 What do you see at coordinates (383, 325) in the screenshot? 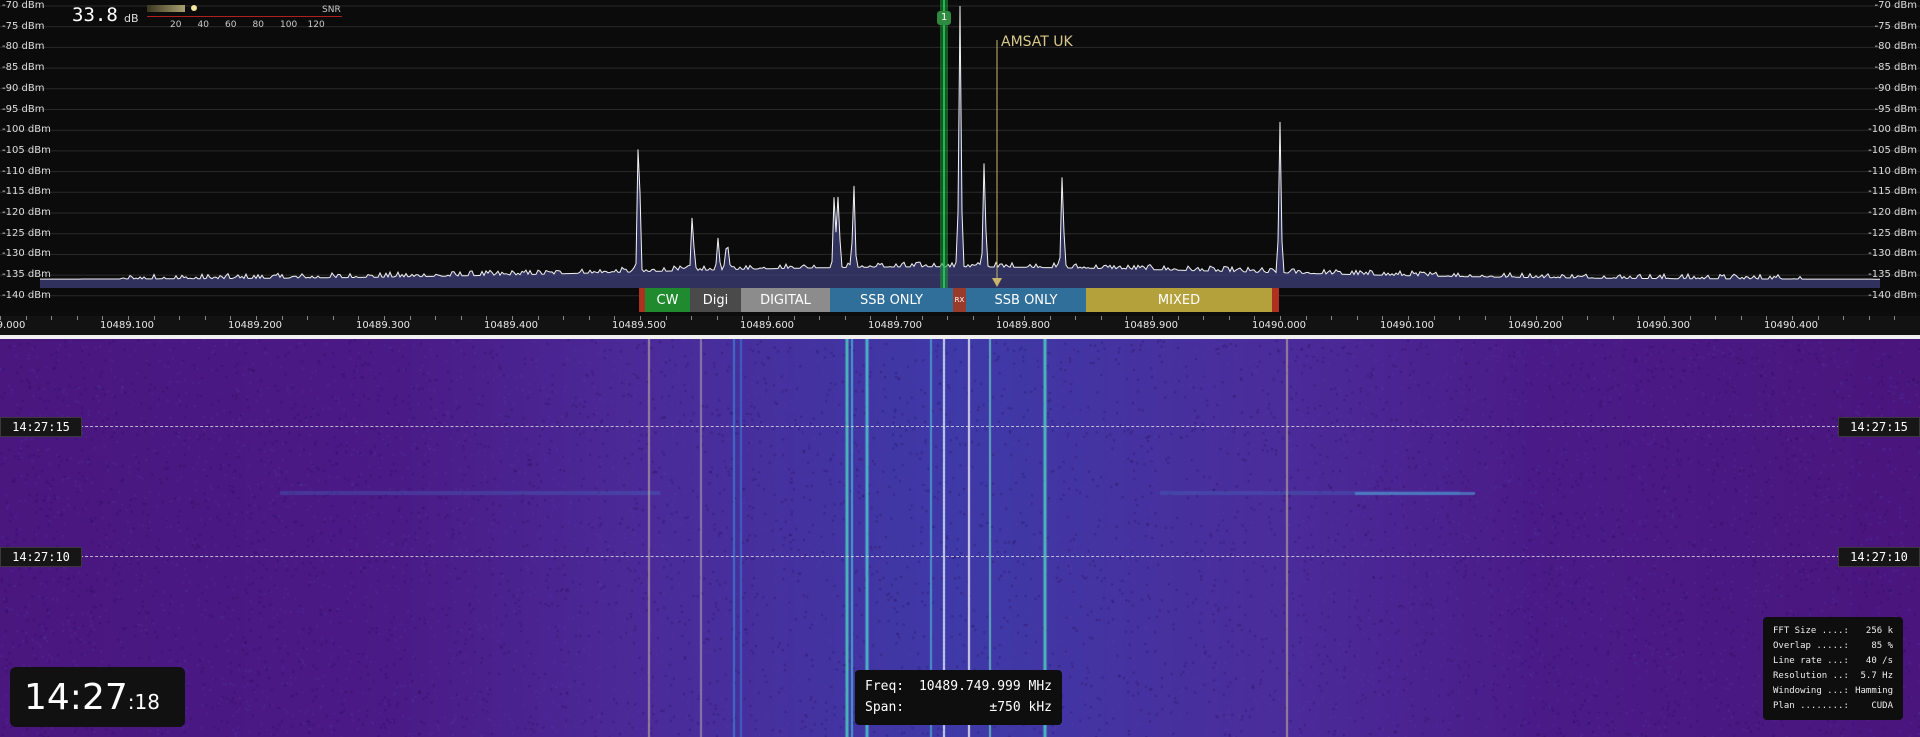
I see `freq-tick-label: 10489.300` at bounding box center [383, 325].